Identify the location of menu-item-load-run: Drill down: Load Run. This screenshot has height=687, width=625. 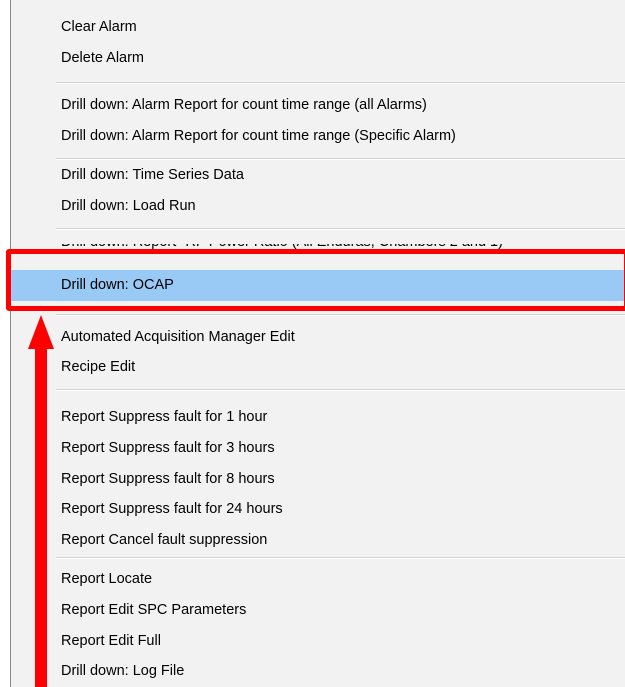
(318, 206).